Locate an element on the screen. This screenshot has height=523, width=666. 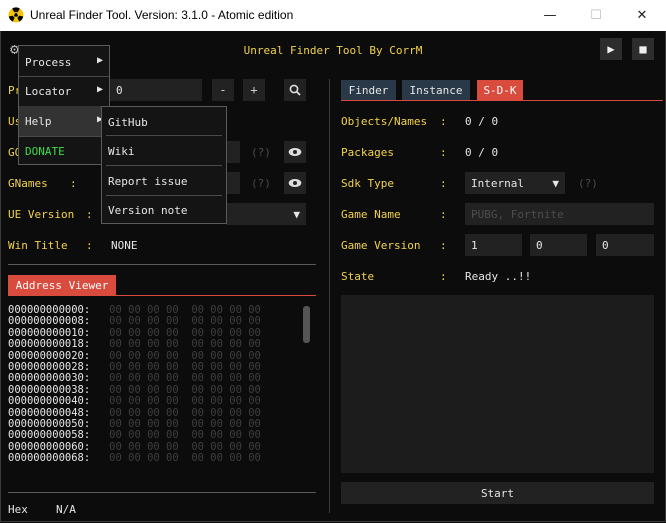
state-value: Ready ..!! is located at coordinates (498, 276).